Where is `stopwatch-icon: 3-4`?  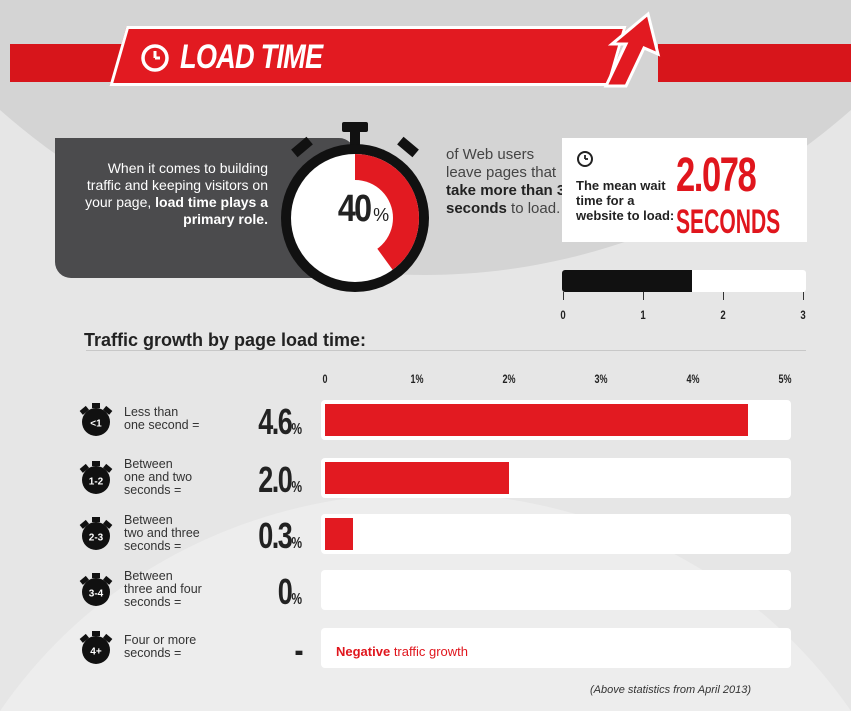 stopwatch-icon: 3-4 is located at coordinates (96, 589).